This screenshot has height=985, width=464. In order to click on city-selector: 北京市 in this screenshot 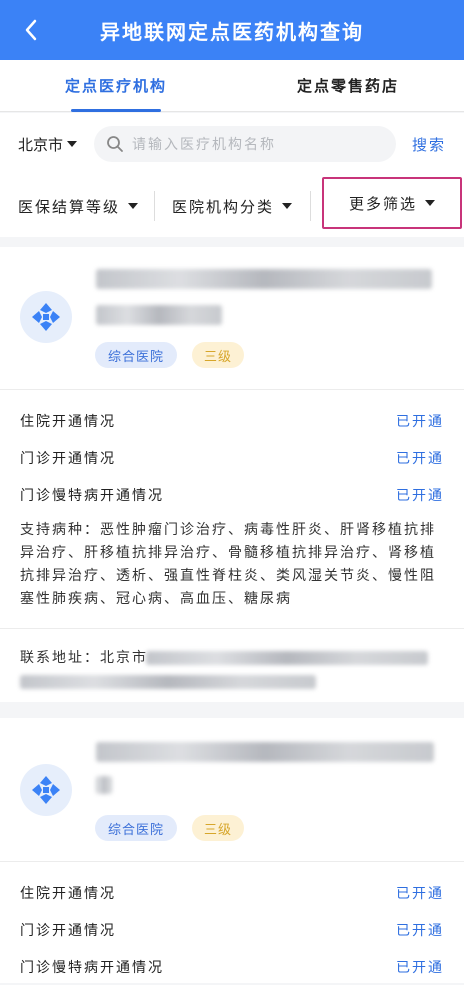, I will do `click(56, 144)`.